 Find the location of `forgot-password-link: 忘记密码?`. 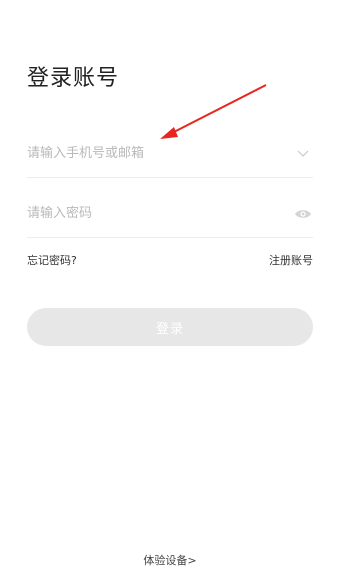

forgot-password-link: 忘记密码? is located at coordinates (52, 260).